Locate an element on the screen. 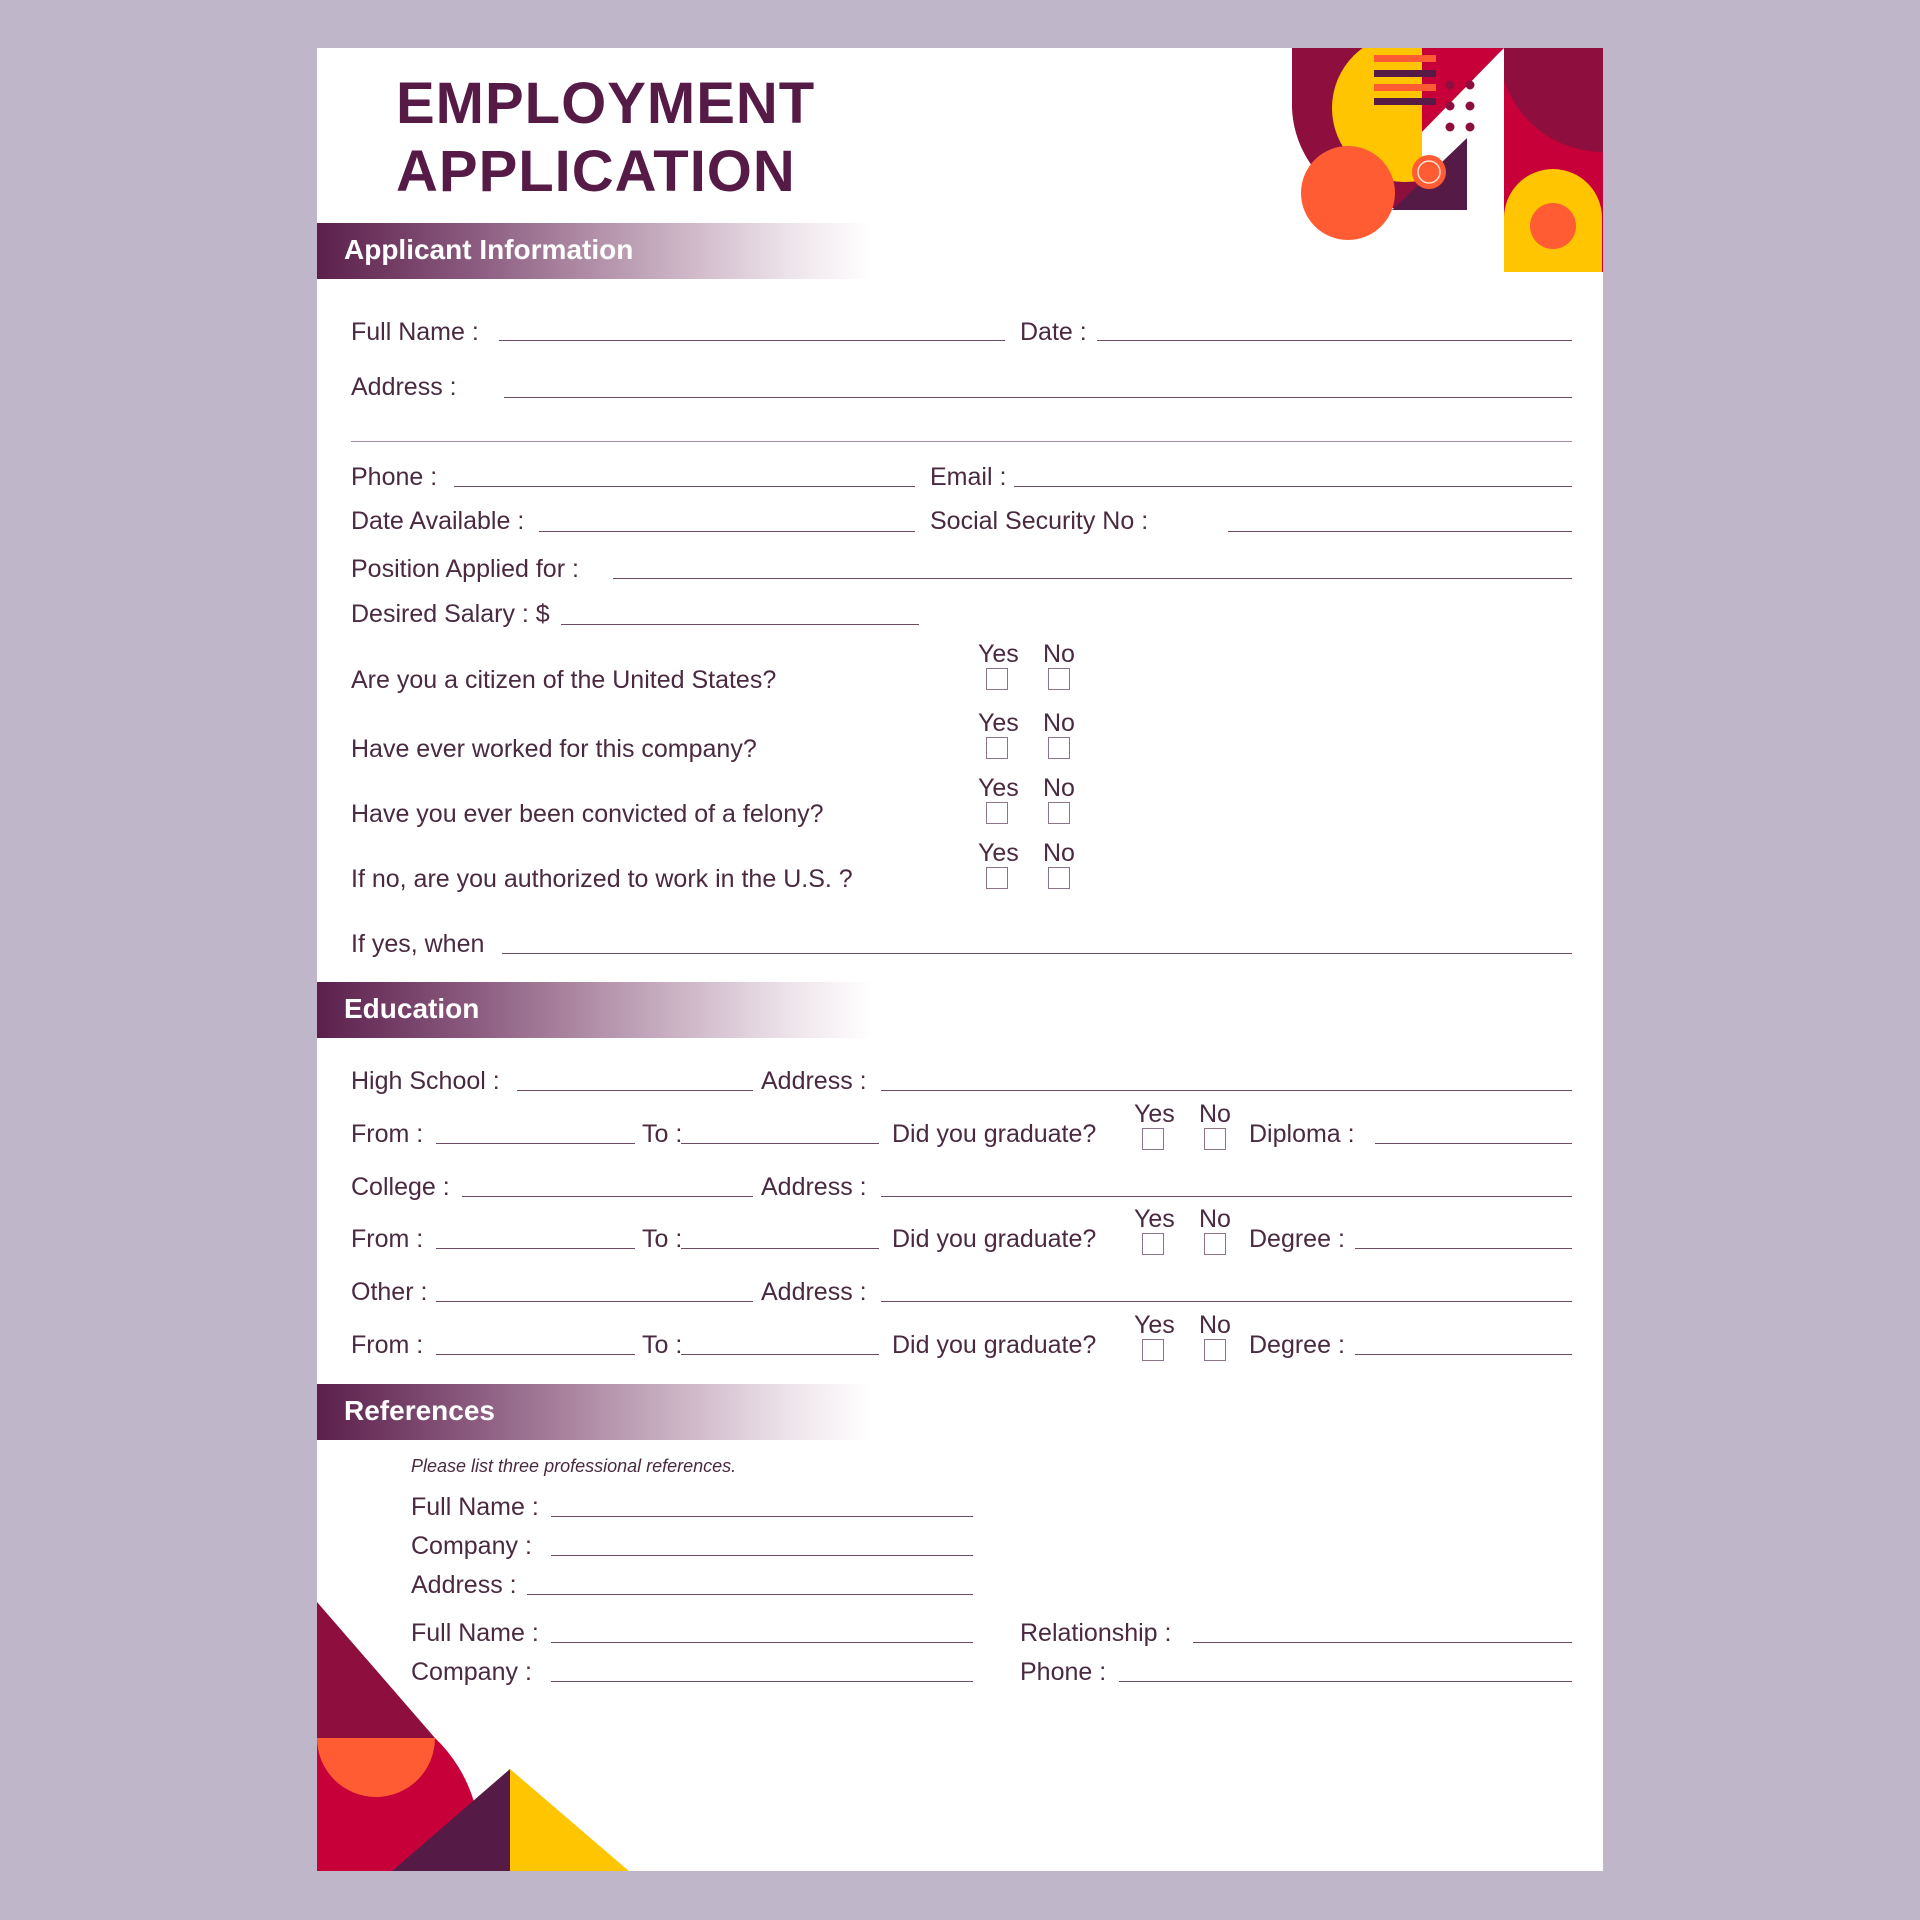  other-to-field is located at coordinates (780, 1354).